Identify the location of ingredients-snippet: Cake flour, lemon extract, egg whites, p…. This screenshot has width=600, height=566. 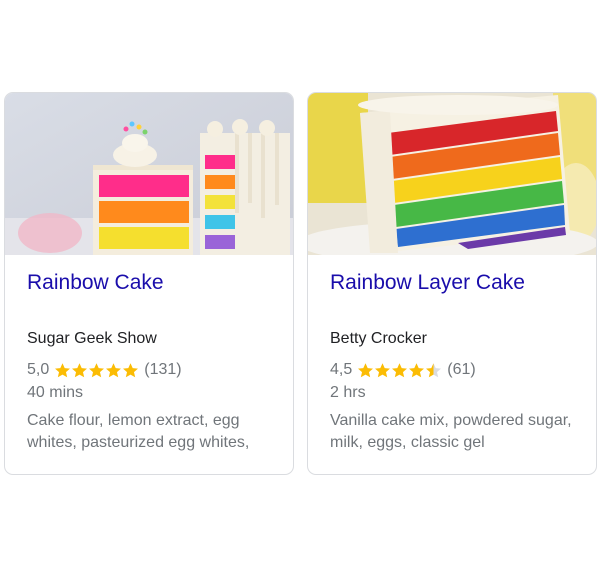
(138, 431).